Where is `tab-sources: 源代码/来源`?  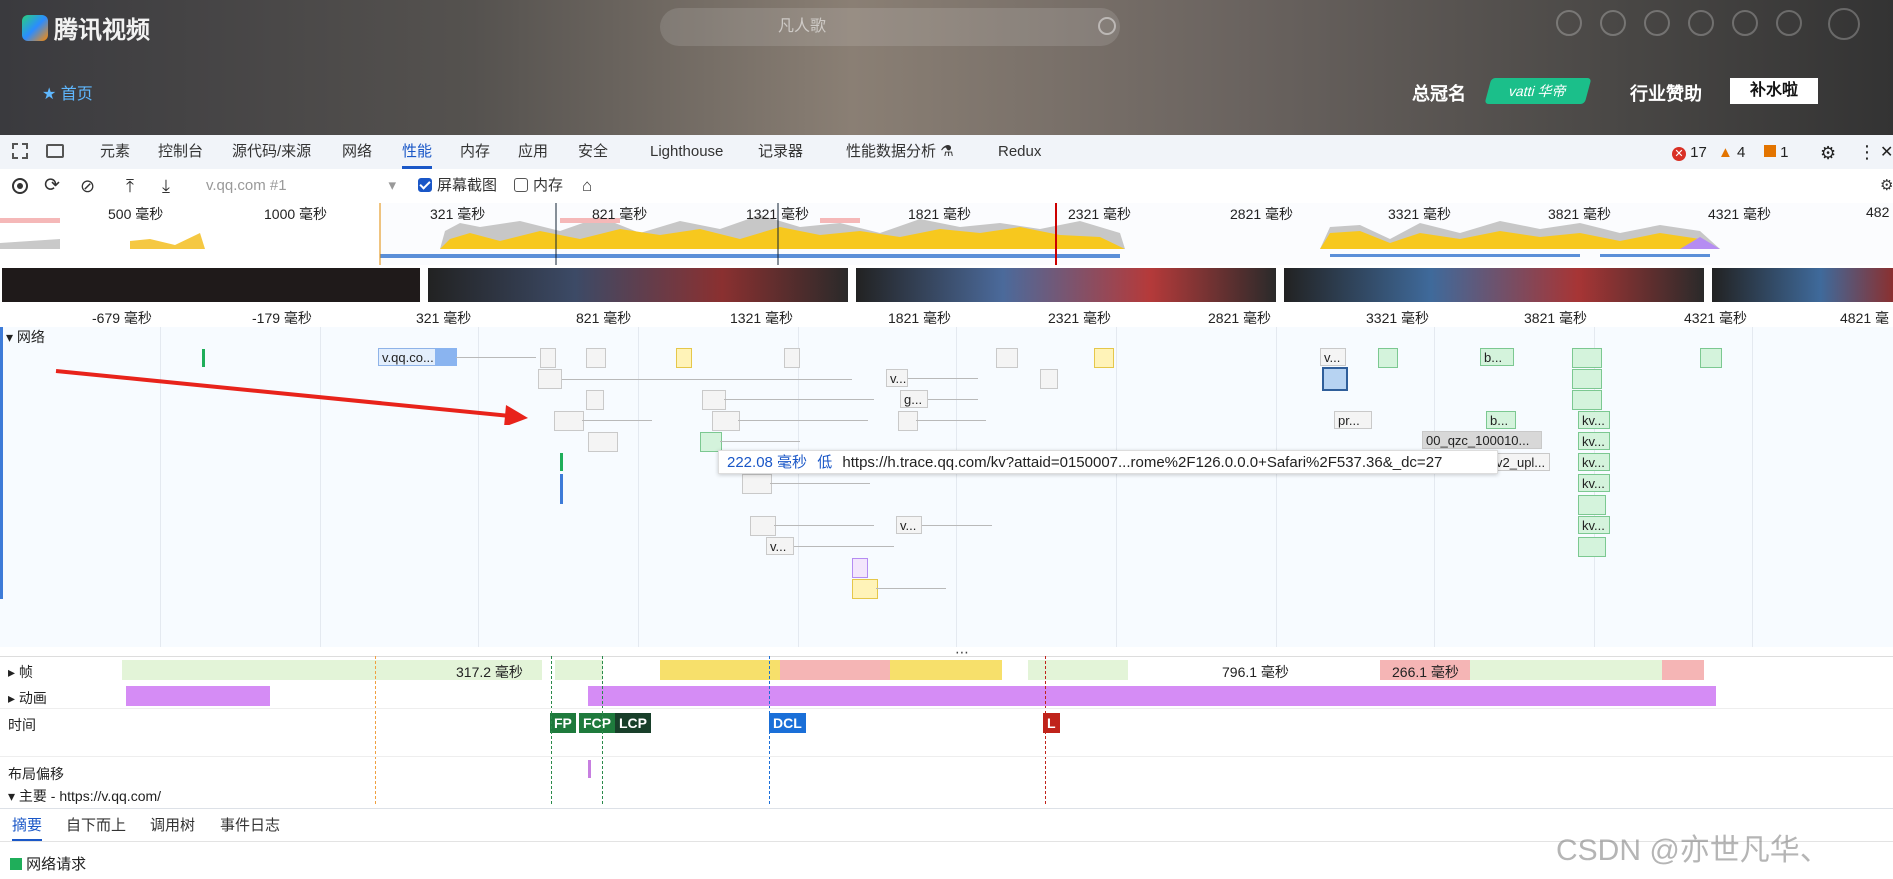 tab-sources: 源代码/来源 is located at coordinates (271, 152).